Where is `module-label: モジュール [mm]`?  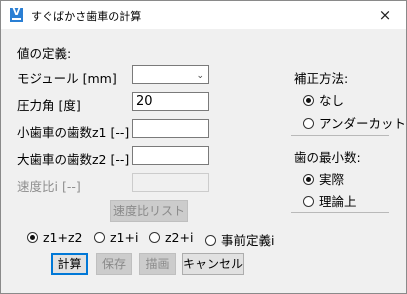 module-label: モジュール [mm] is located at coordinates (67, 78).